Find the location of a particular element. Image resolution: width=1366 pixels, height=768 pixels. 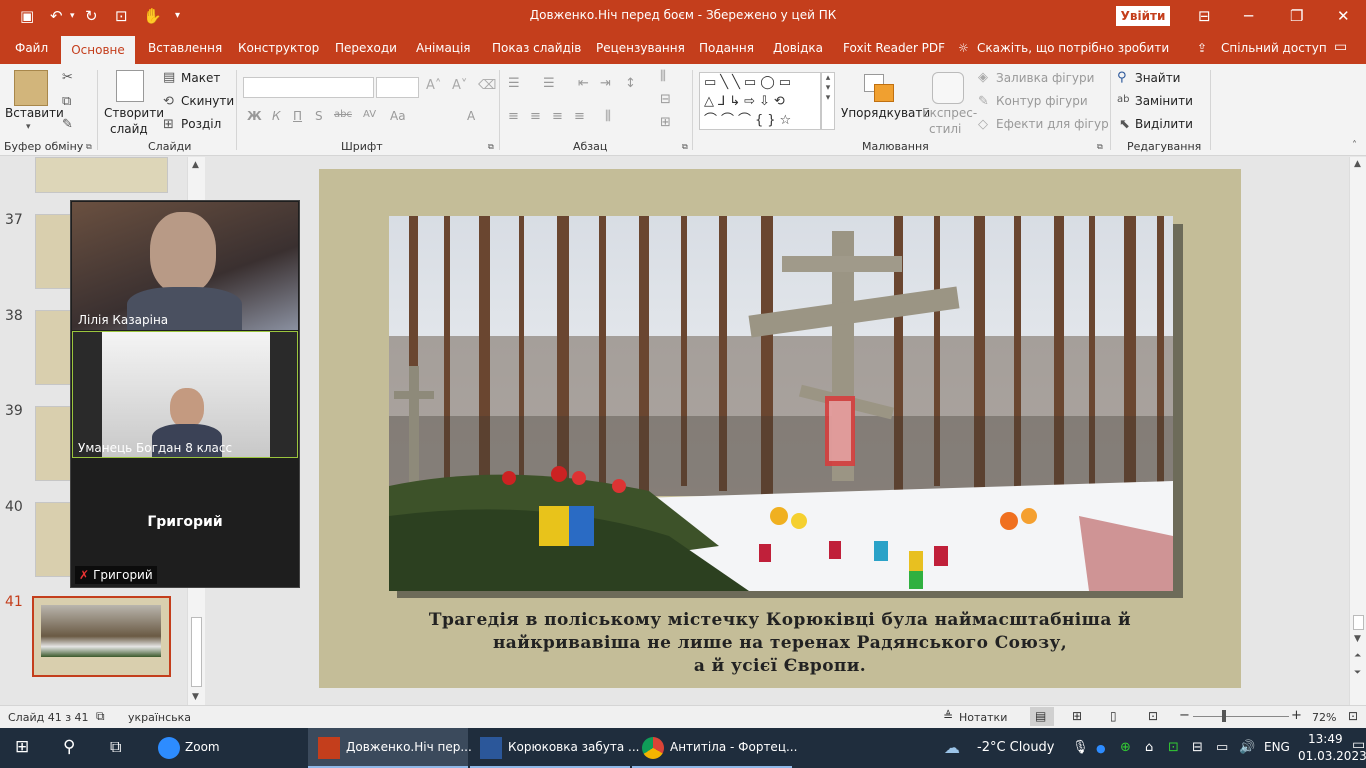

slide-sorter-icon: ⊞ is located at coordinates (1077, 716).